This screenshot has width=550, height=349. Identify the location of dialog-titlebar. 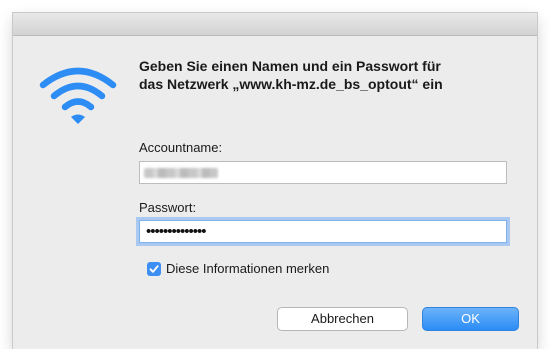
(275, 24).